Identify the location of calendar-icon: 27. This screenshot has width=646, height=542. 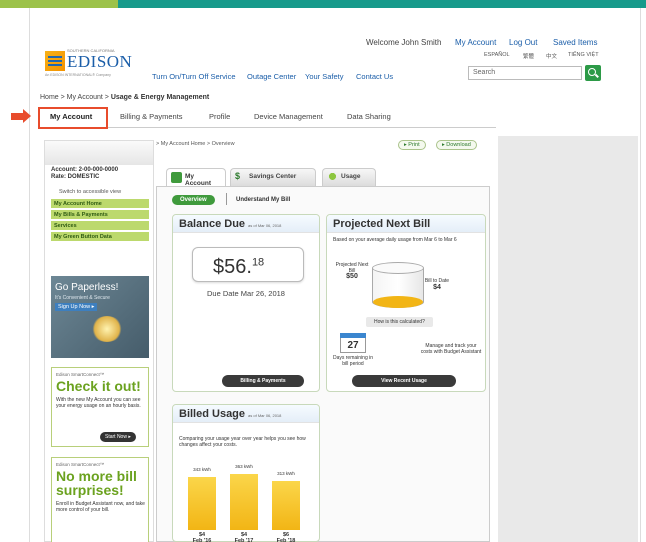
(353, 343).